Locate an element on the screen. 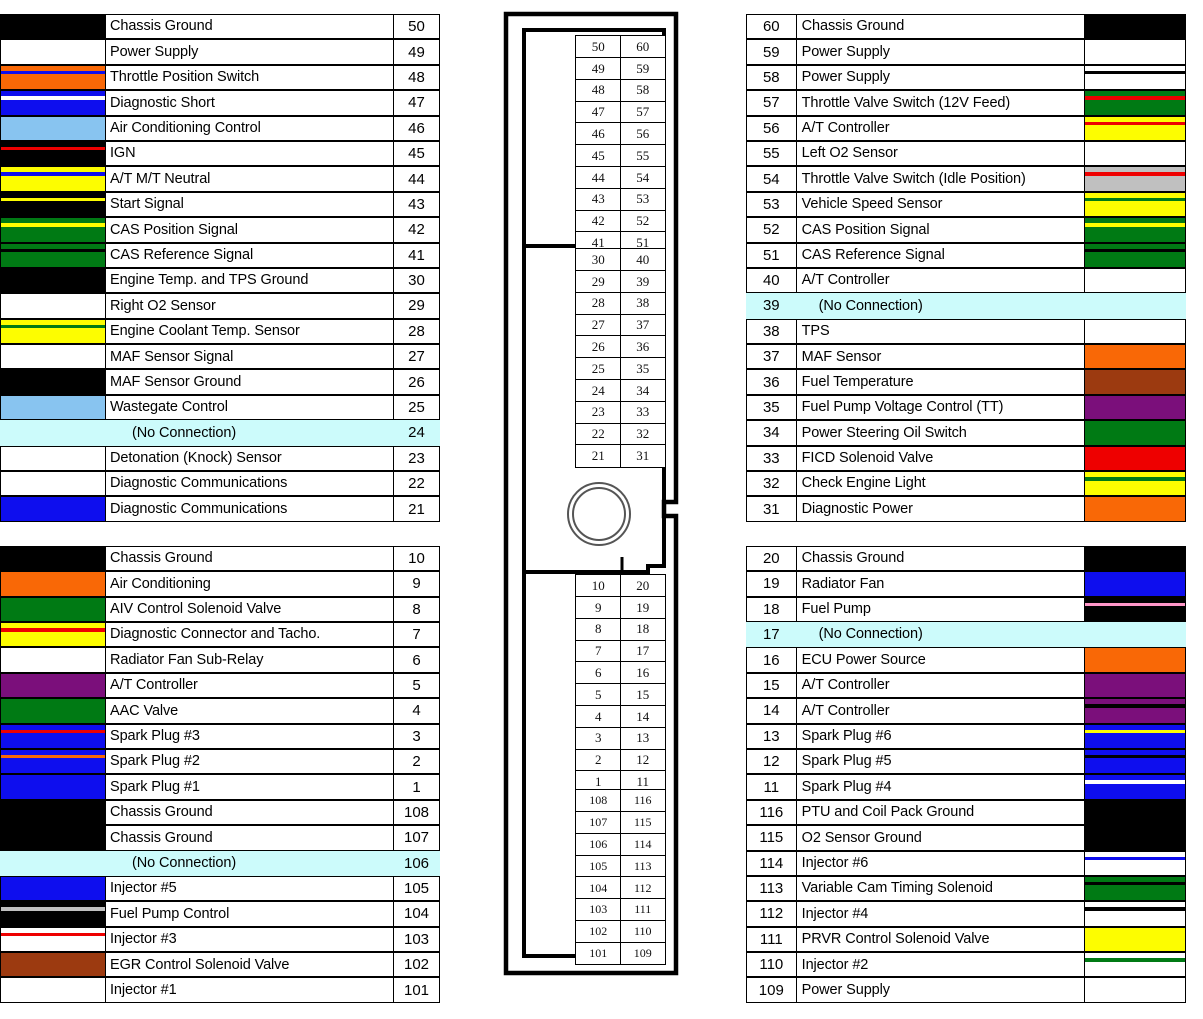 This screenshot has height=1019, width=1203. table-row: 18 Fuel Pump is located at coordinates (966, 609).